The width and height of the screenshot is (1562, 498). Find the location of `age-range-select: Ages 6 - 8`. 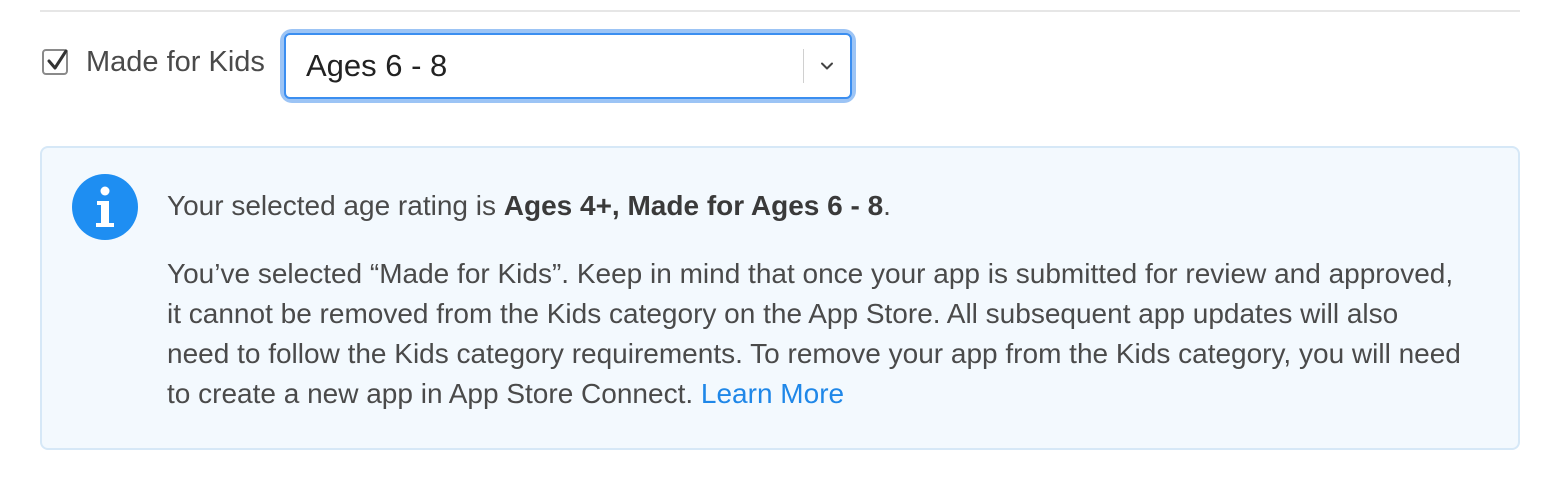

age-range-select: Ages 6 - 8 is located at coordinates (568, 66).